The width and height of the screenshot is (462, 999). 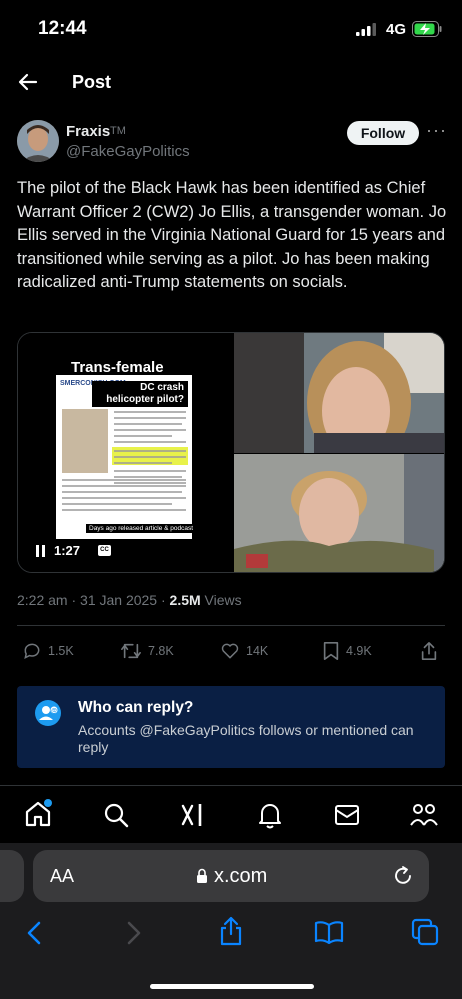 I want to click on page-title: Post, so click(x=92, y=82).